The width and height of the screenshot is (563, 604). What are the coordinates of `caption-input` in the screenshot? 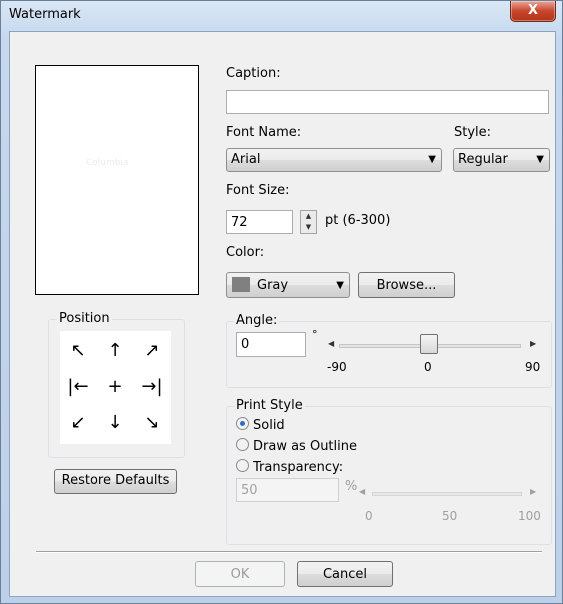 It's located at (387, 102).